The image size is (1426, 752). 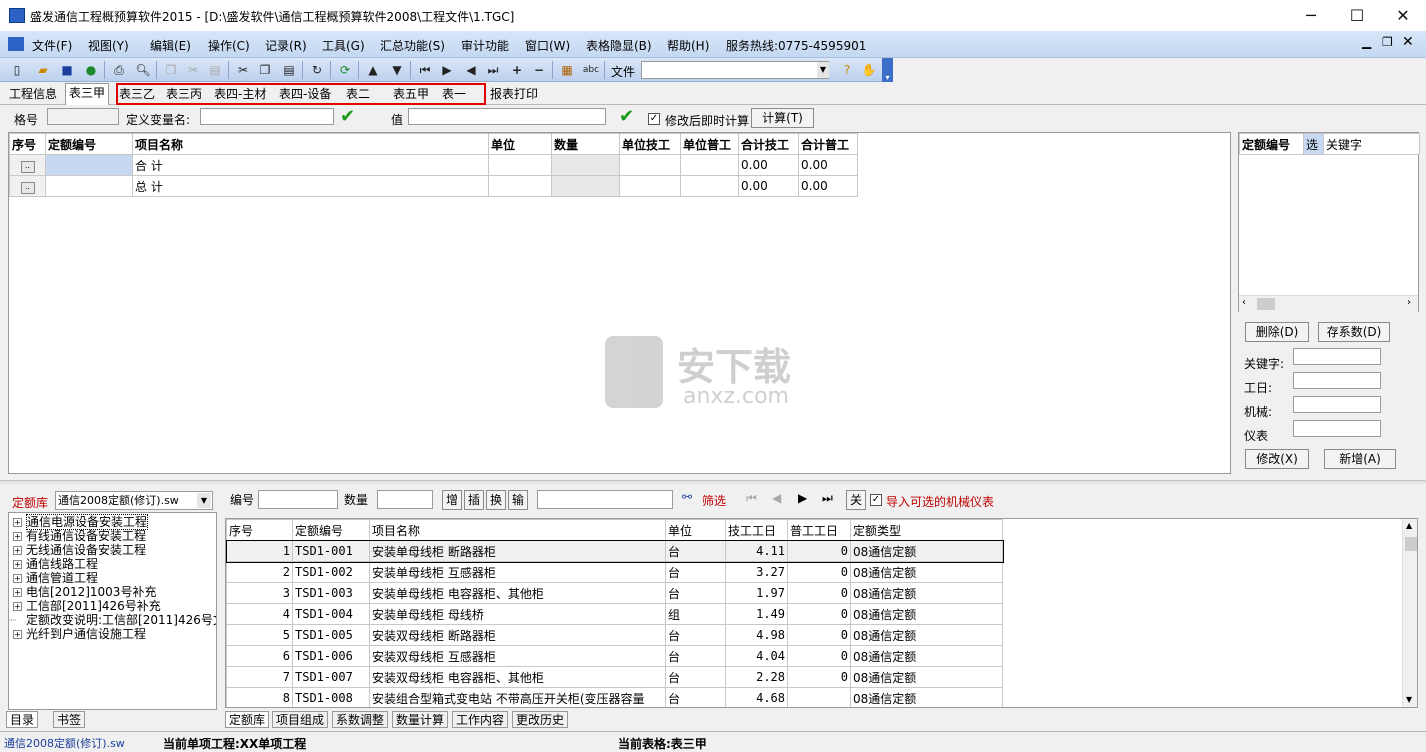 What do you see at coordinates (1409, 302) in the screenshot?
I see `scroll-right-icon: ›` at bounding box center [1409, 302].